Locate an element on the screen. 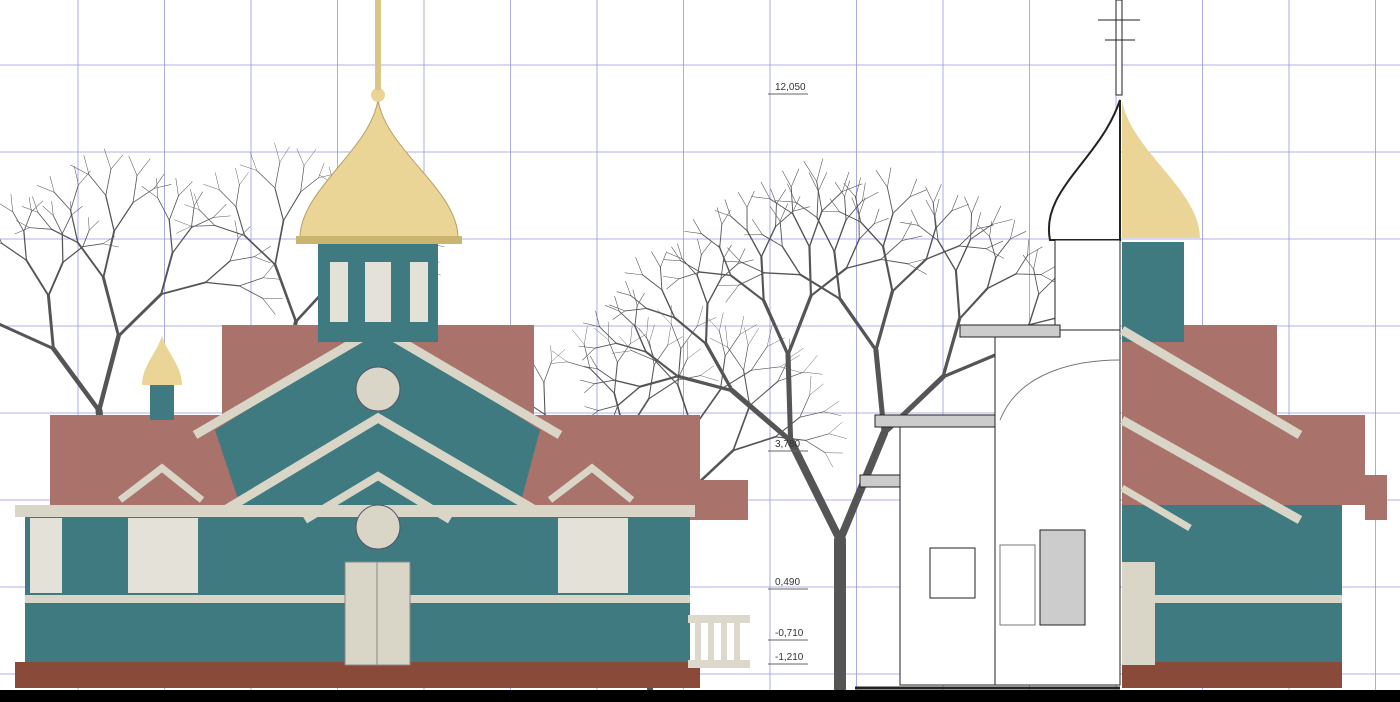  spire is located at coordinates (378, 45).